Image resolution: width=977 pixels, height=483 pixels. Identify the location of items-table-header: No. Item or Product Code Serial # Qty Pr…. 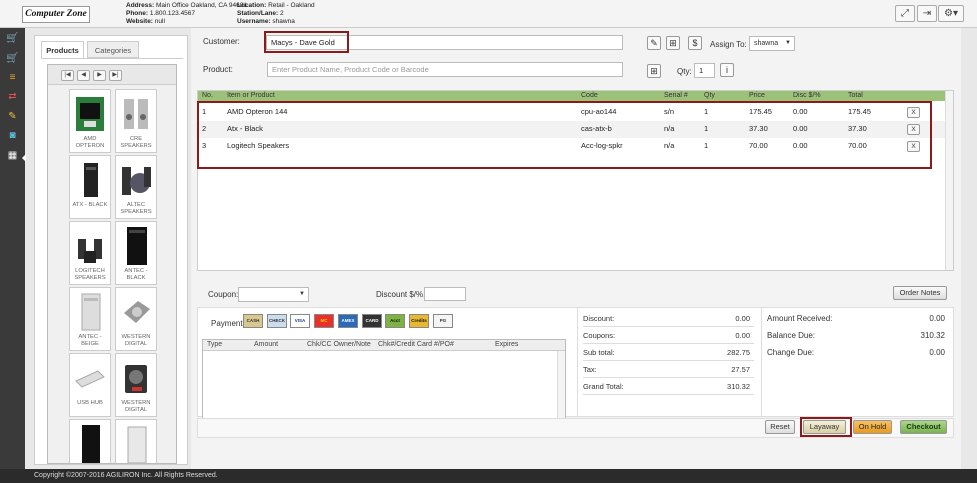
(571, 96).